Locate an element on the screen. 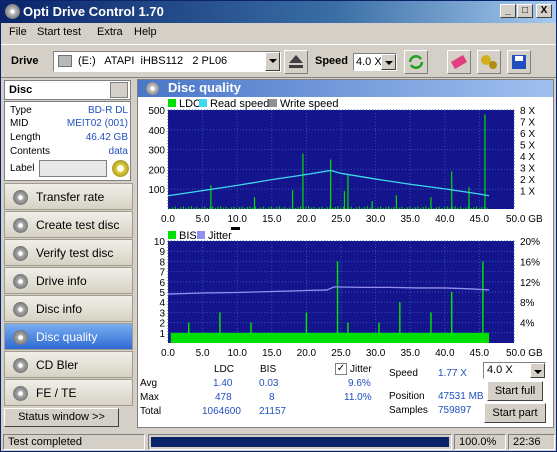 Image resolution: width=557 pixels, height=452 pixels. menu-help: Help is located at coordinates (145, 32).